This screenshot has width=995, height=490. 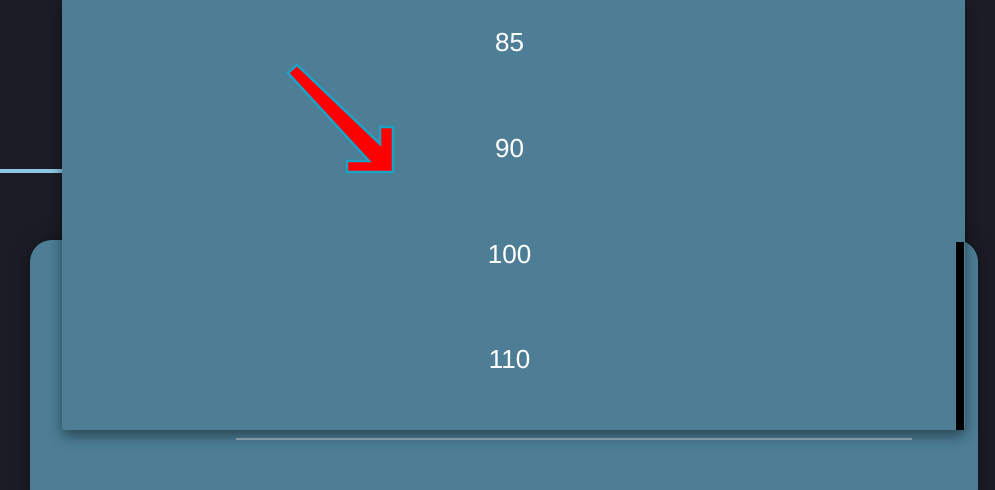 I want to click on dropdown-option-label: 85, so click(x=509, y=41).